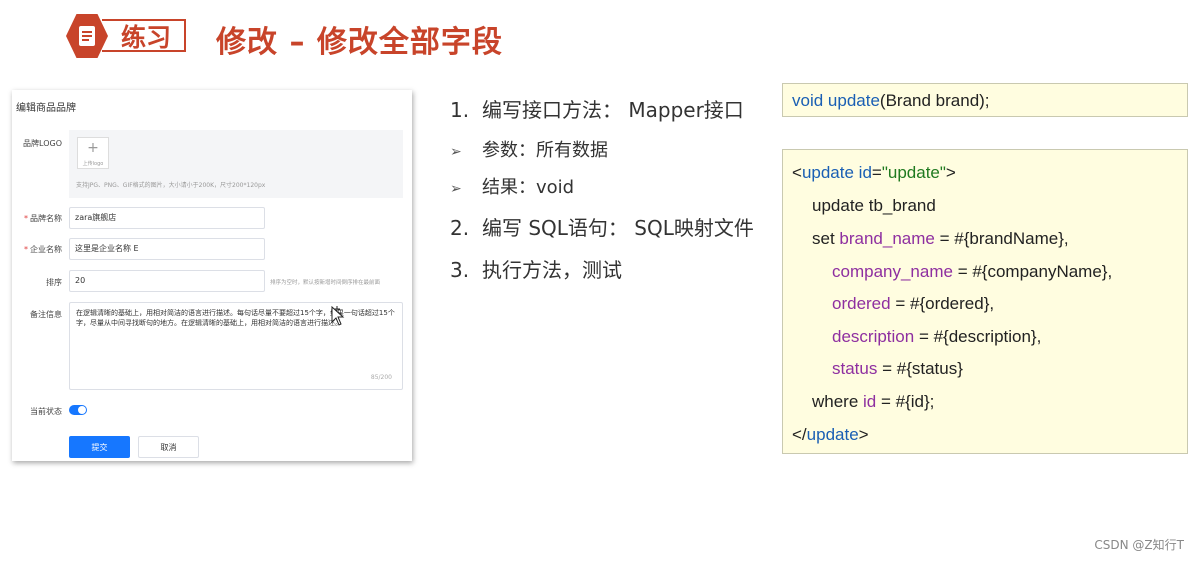 The width and height of the screenshot is (1198, 562). Describe the element at coordinates (82, 410) in the screenshot. I see `toggle-knob` at that location.